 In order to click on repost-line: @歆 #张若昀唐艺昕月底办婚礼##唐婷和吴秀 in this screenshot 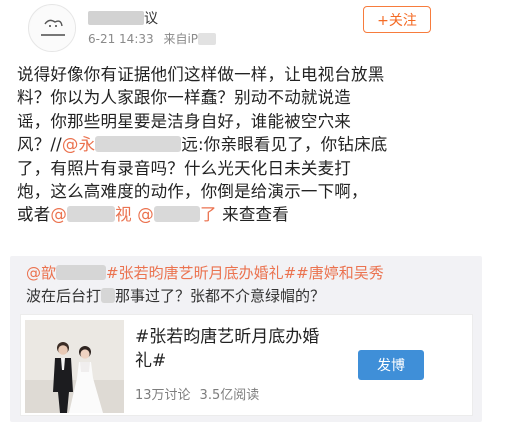, I will do `click(241, 273)`.